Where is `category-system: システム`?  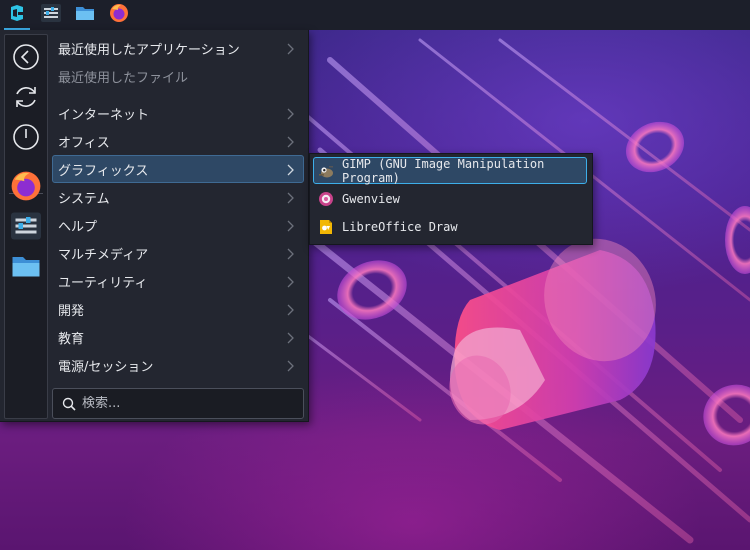
category-system: システム is located at coordinates (178, 197).